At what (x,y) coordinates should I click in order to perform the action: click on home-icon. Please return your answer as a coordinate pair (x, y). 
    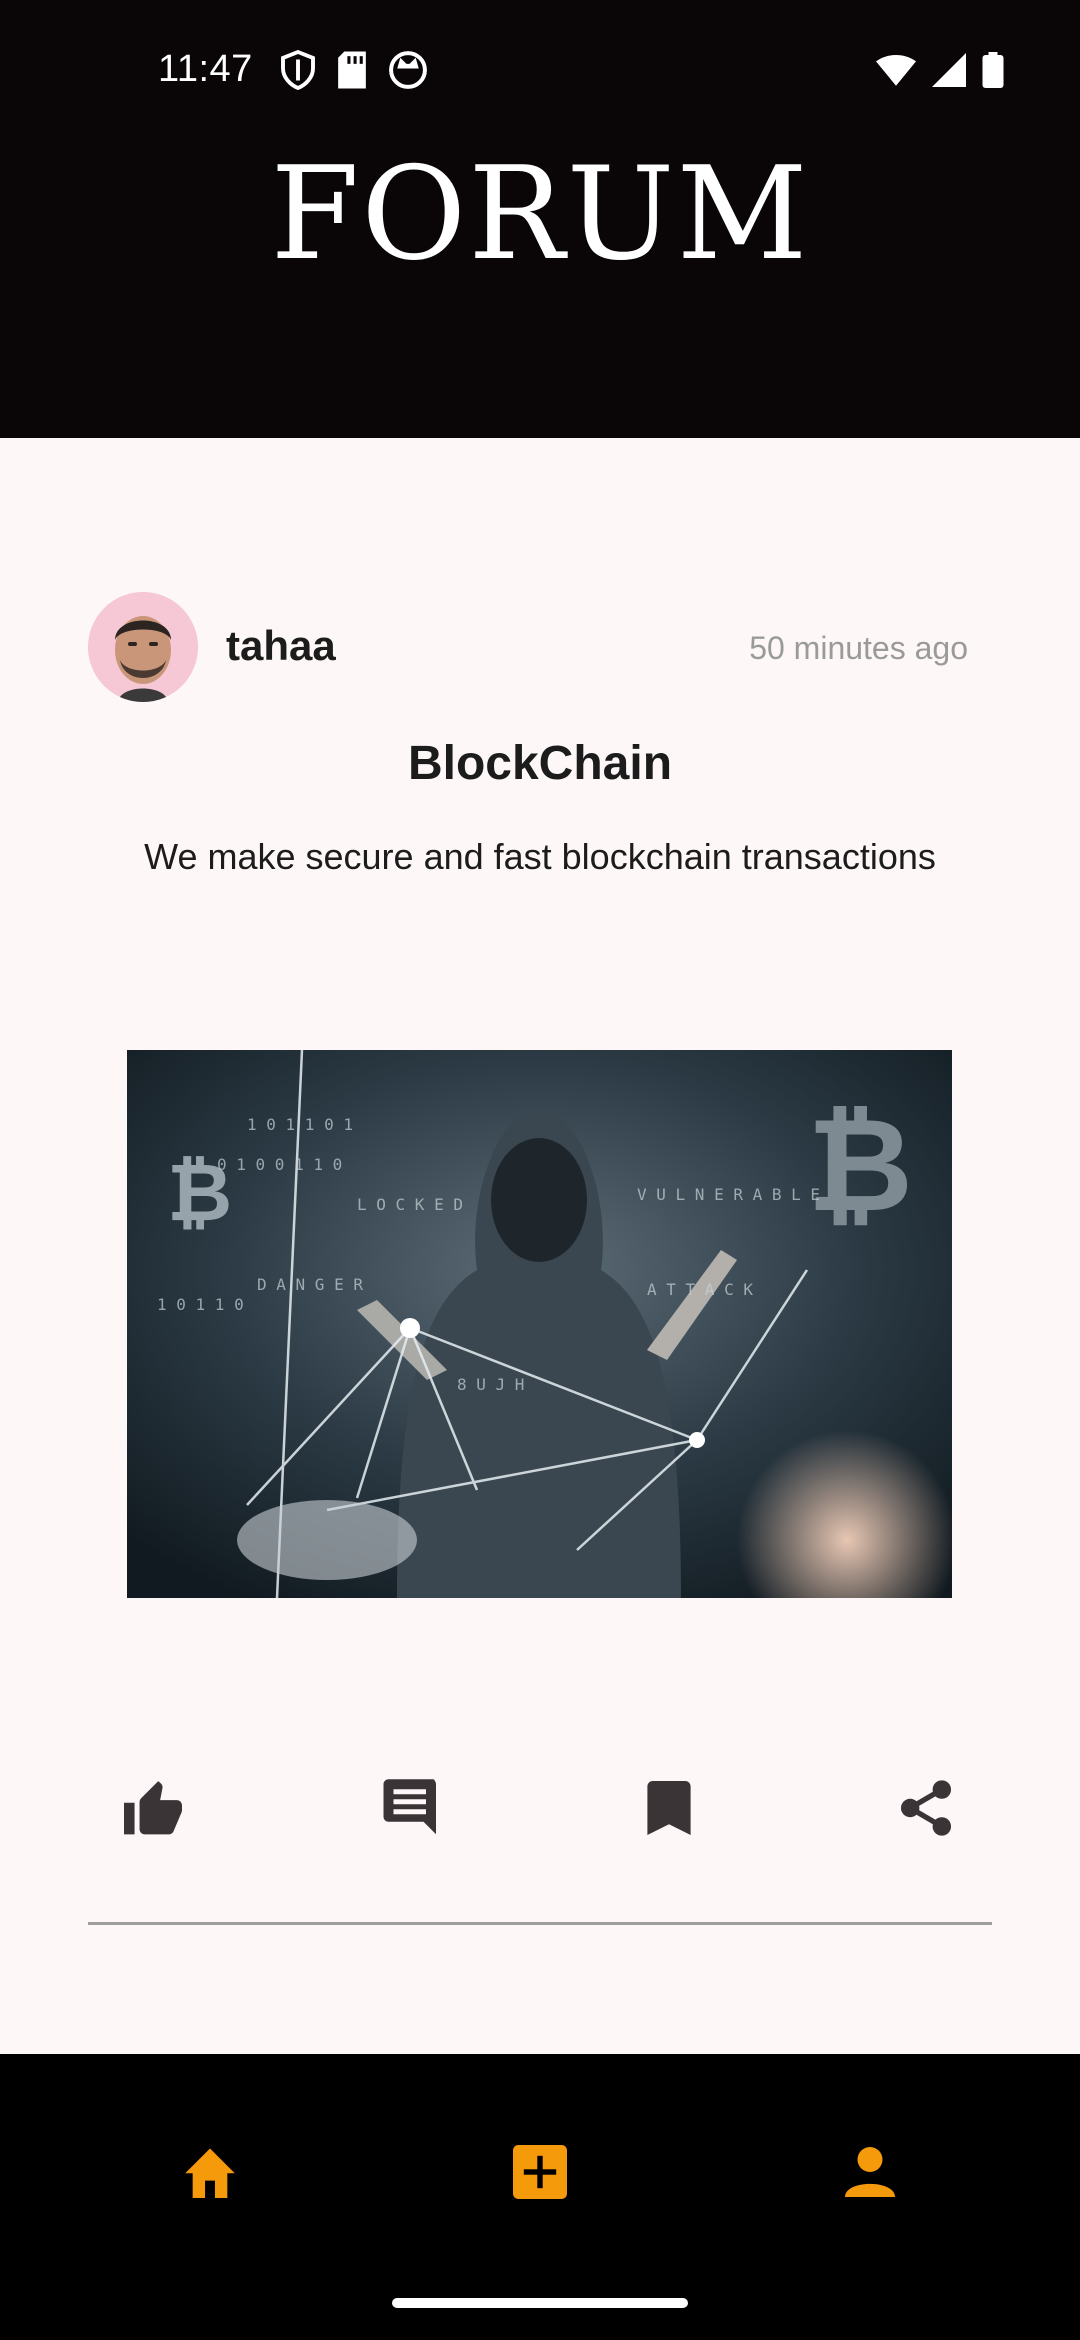
    Looking at the image, I should click on (210, 2174).